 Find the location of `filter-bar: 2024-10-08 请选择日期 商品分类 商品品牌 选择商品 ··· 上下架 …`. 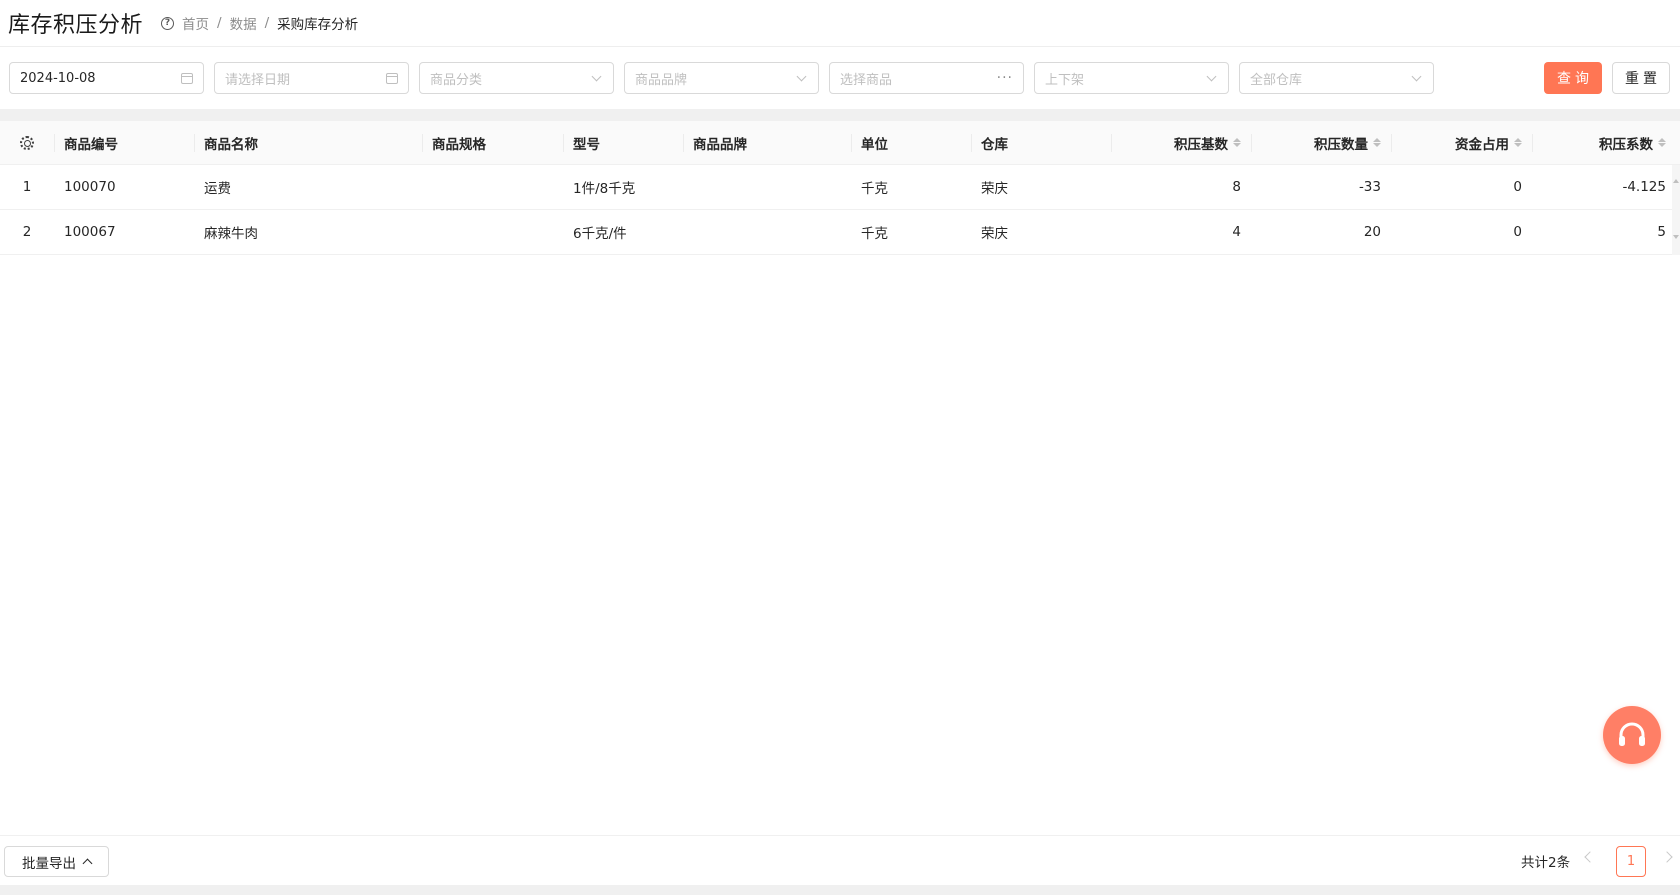

filter-bar: 2024-10-08 请选择日期 商品分类 商品品牌 选择商品 ··· 上下架 … is located at coordinates (840, 78).